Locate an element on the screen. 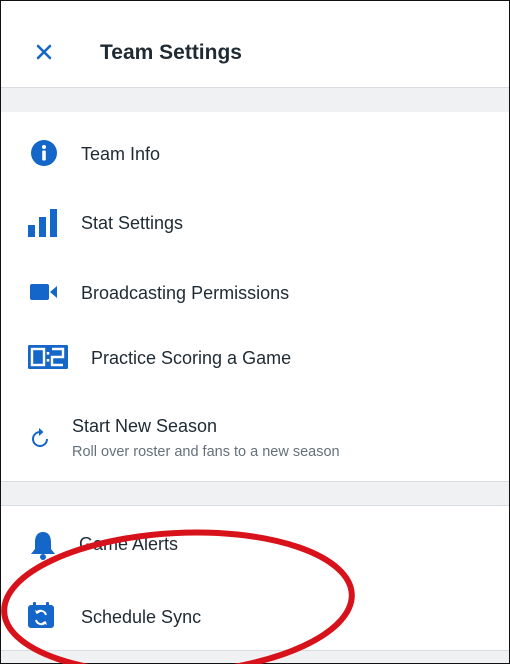 The height and width of the screenshot is (664, 510). menu-item-schedule-sync: Schedule Sync is located at coordinates (255, 615).